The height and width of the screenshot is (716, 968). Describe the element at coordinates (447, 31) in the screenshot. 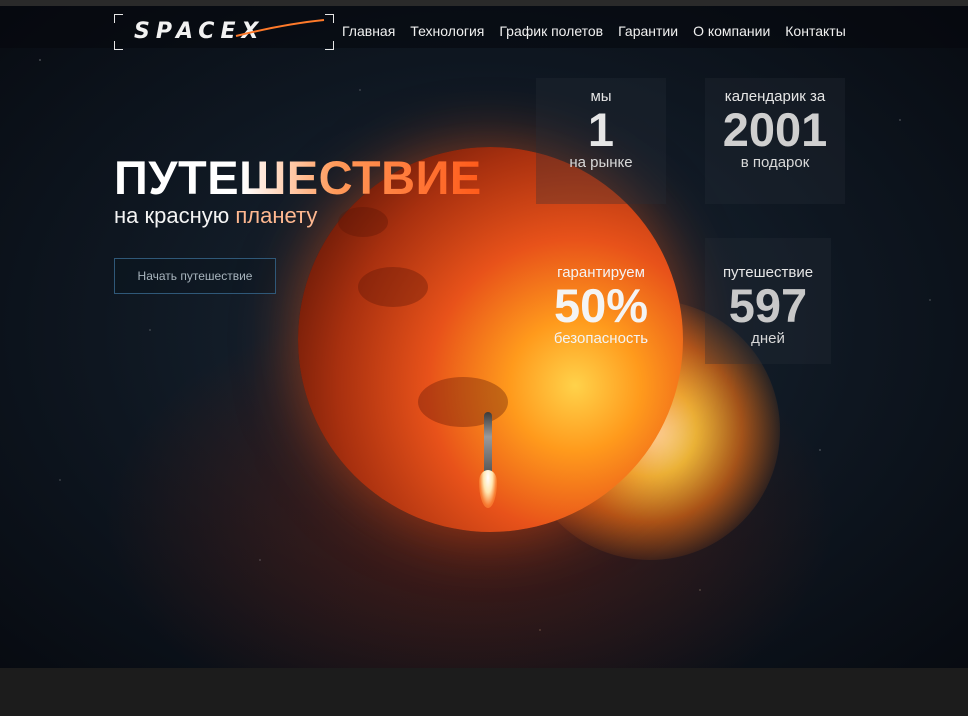

I see `nav-item-technology: Технология` at that location.